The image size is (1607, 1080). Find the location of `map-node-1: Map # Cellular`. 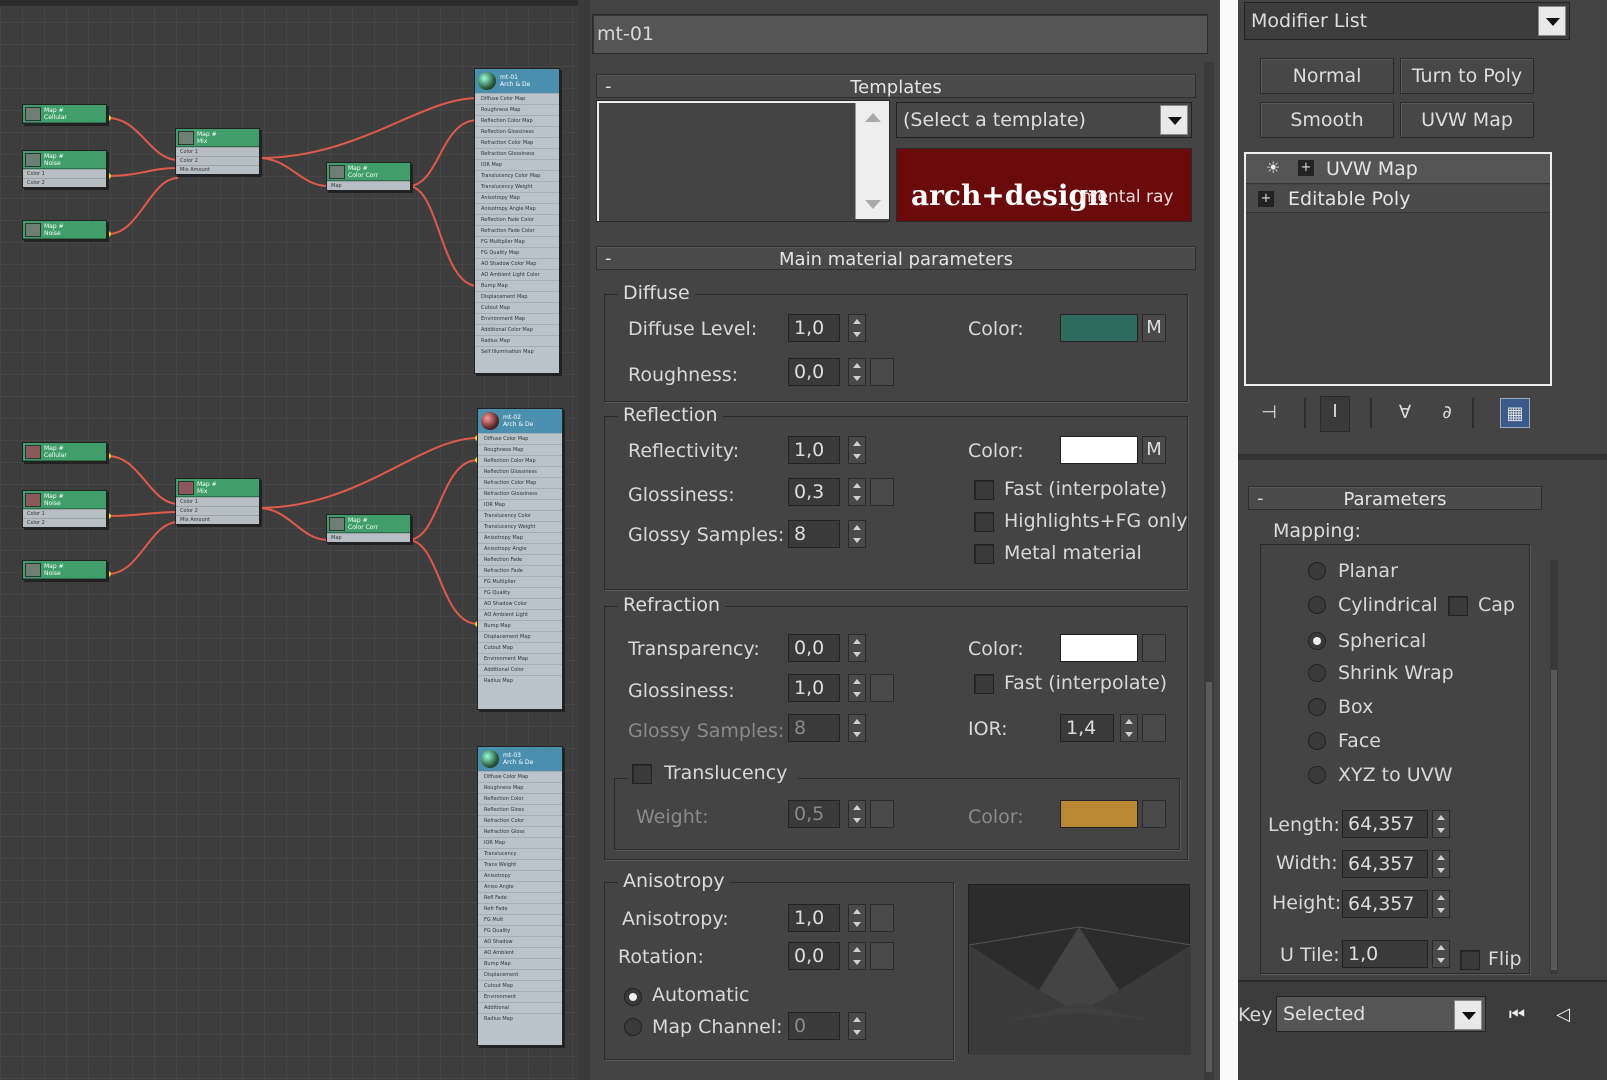

map-node-1: Map # Cellular is located at coordinates (64, 114).